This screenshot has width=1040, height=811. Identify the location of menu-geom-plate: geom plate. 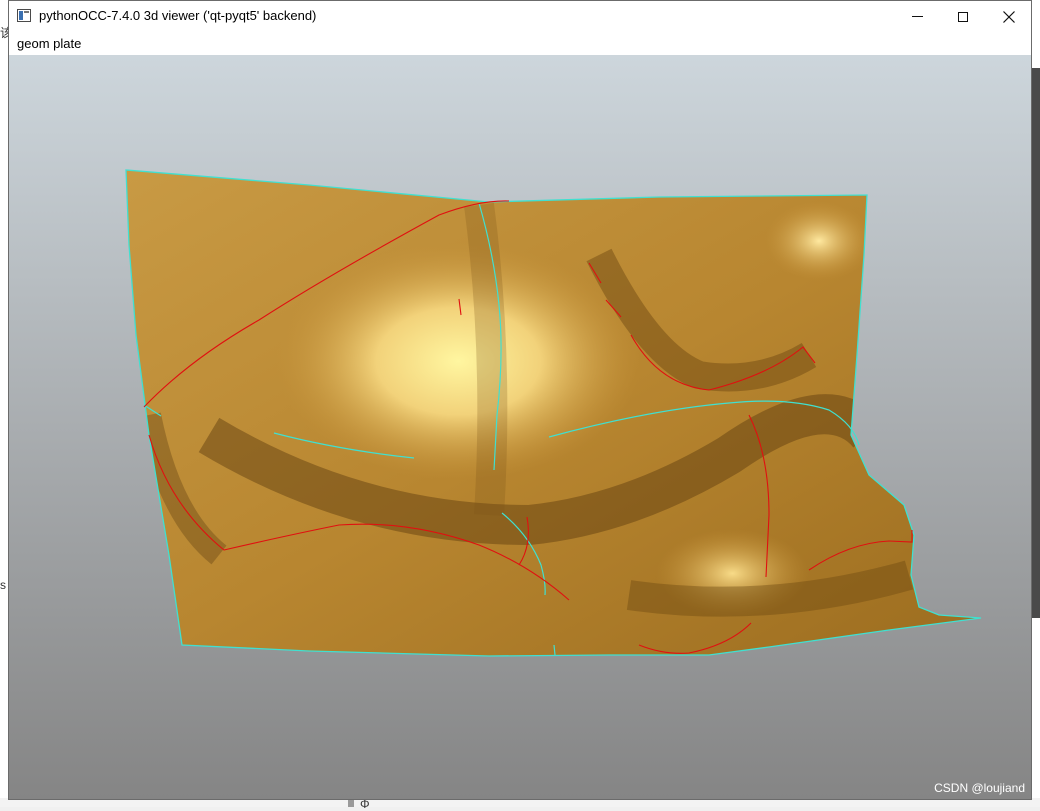
(49, 43).